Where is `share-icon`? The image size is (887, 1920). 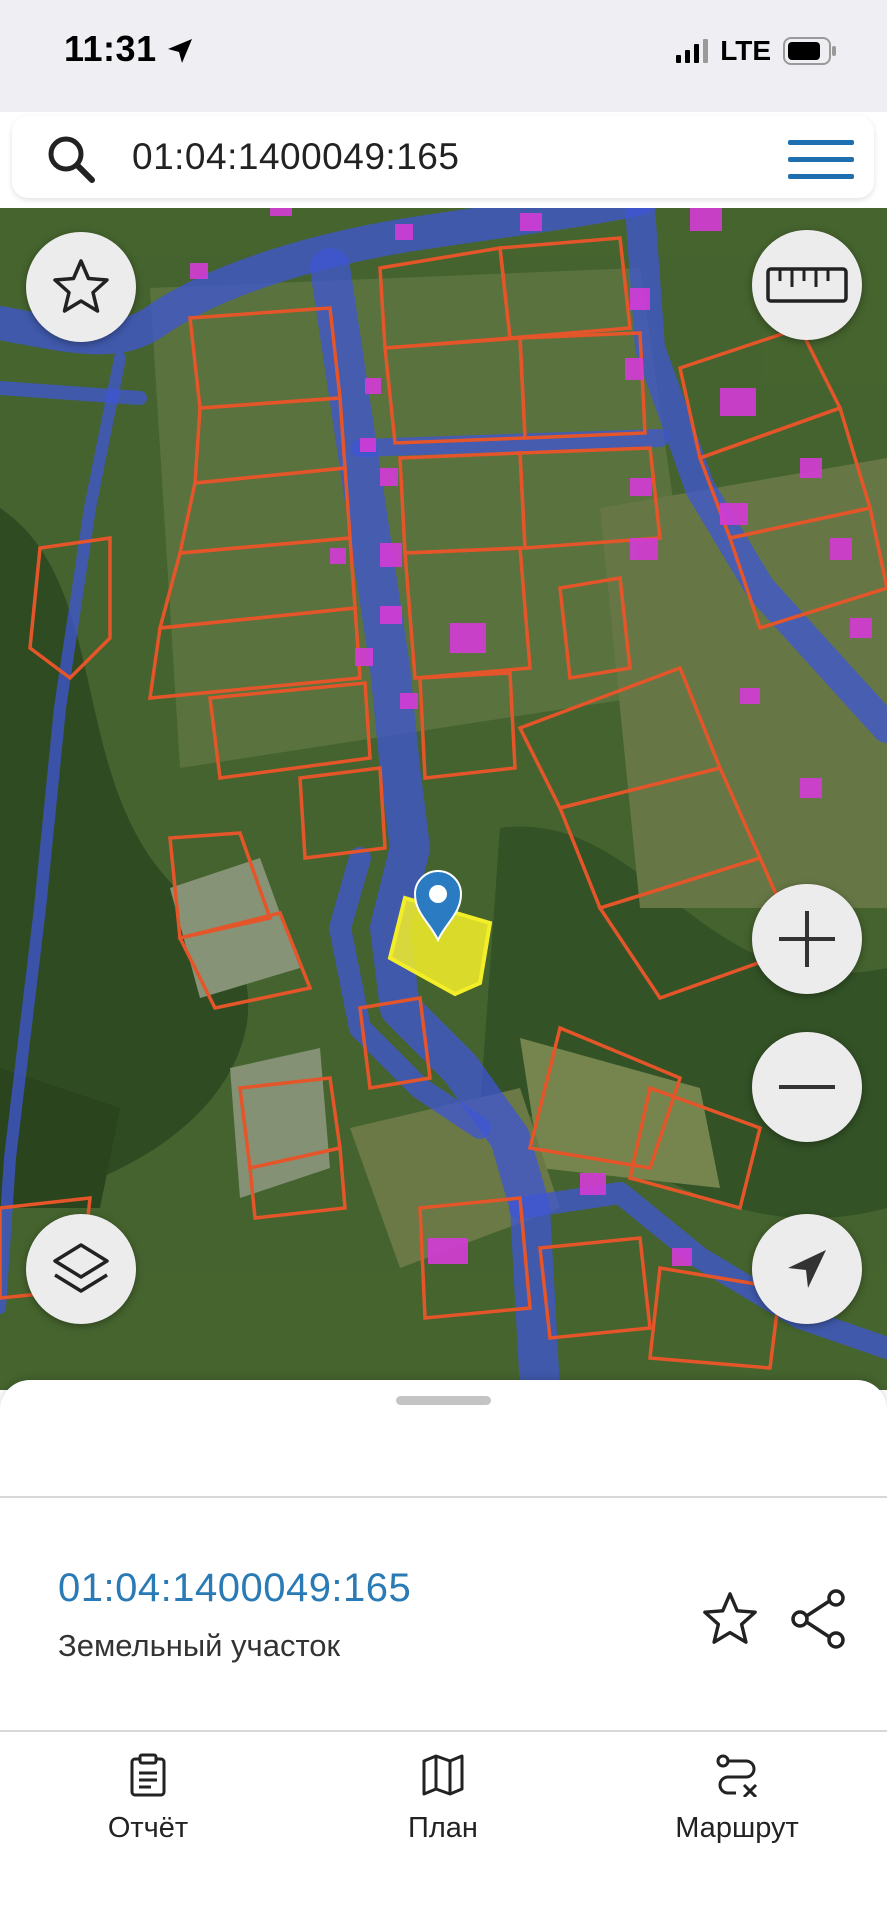
share-icon is located at coordinates (819, 1619).